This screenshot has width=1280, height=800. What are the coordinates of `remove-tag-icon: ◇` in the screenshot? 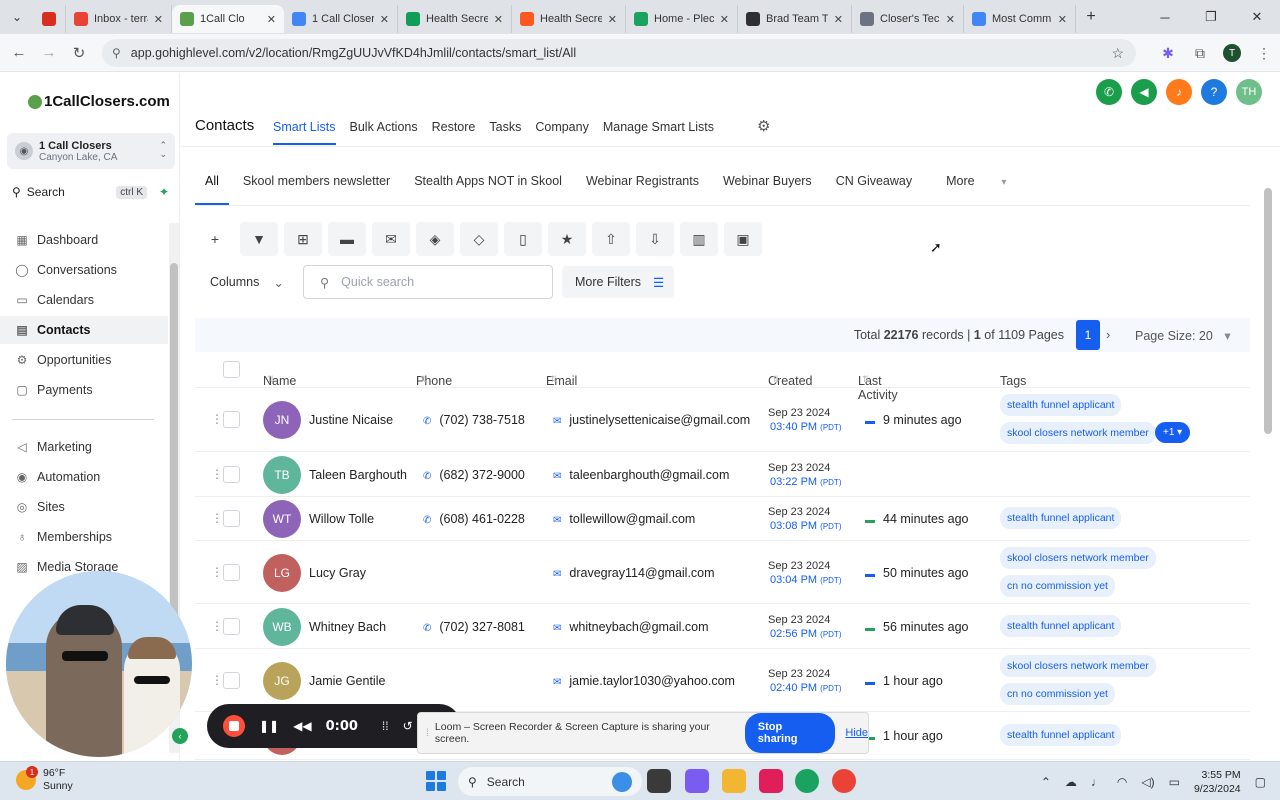 It's located at (479, 239).